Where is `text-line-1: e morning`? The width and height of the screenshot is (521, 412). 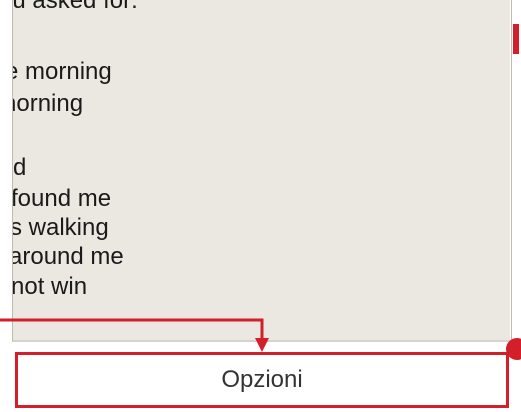
text-line-1: e morning is located at coordinates (62, 71).